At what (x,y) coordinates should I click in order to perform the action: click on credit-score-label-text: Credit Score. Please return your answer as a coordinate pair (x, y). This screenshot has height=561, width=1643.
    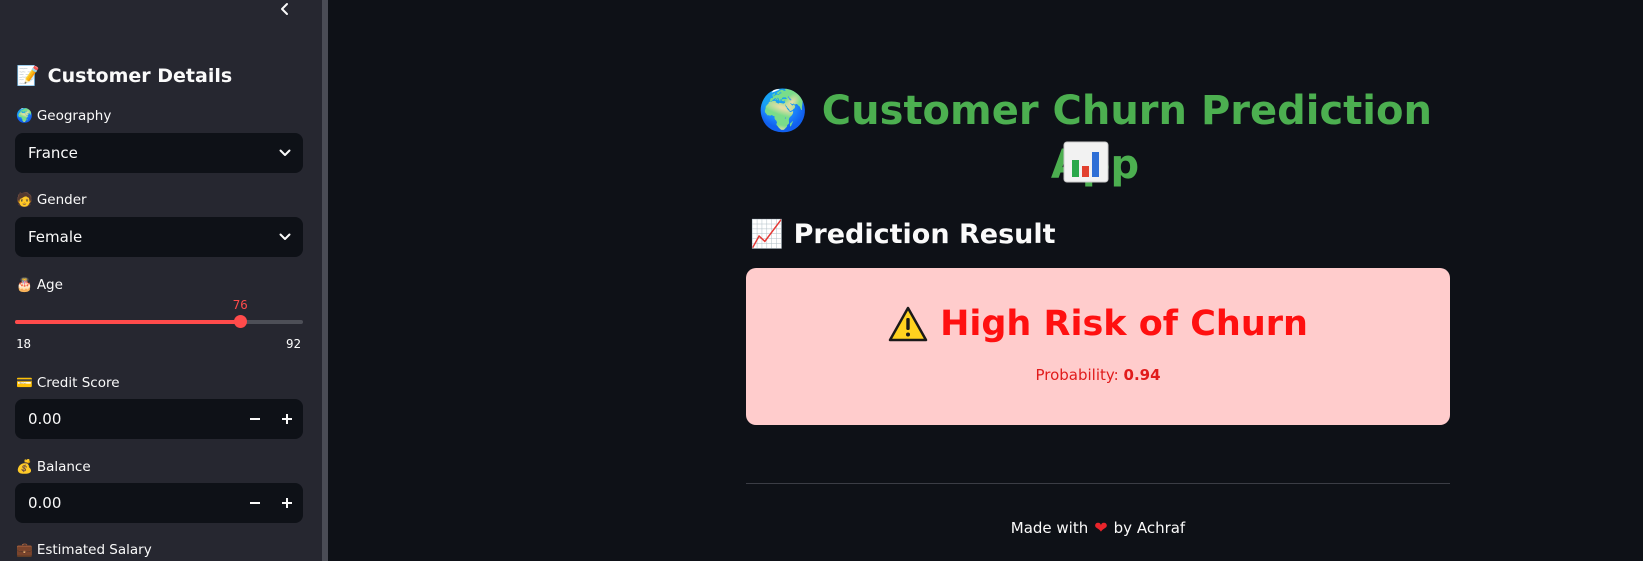
    Looking at the image, I should click on (78, 383).